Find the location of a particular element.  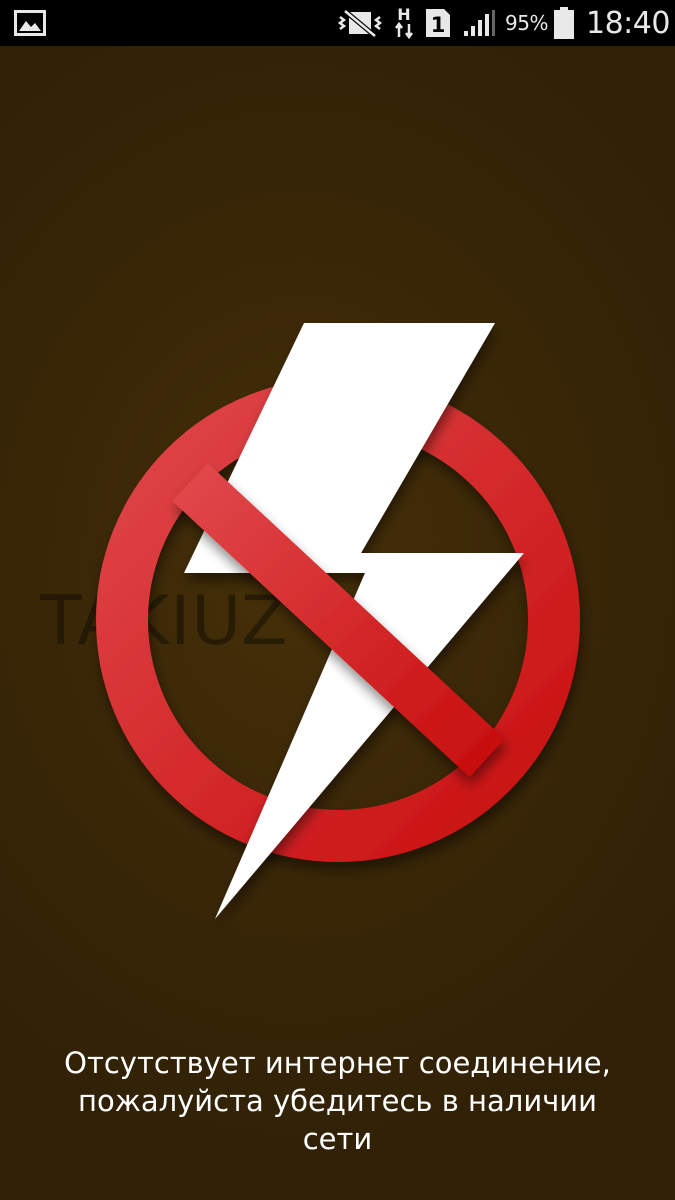

svg-text: H is located at coordinates (403, 14).